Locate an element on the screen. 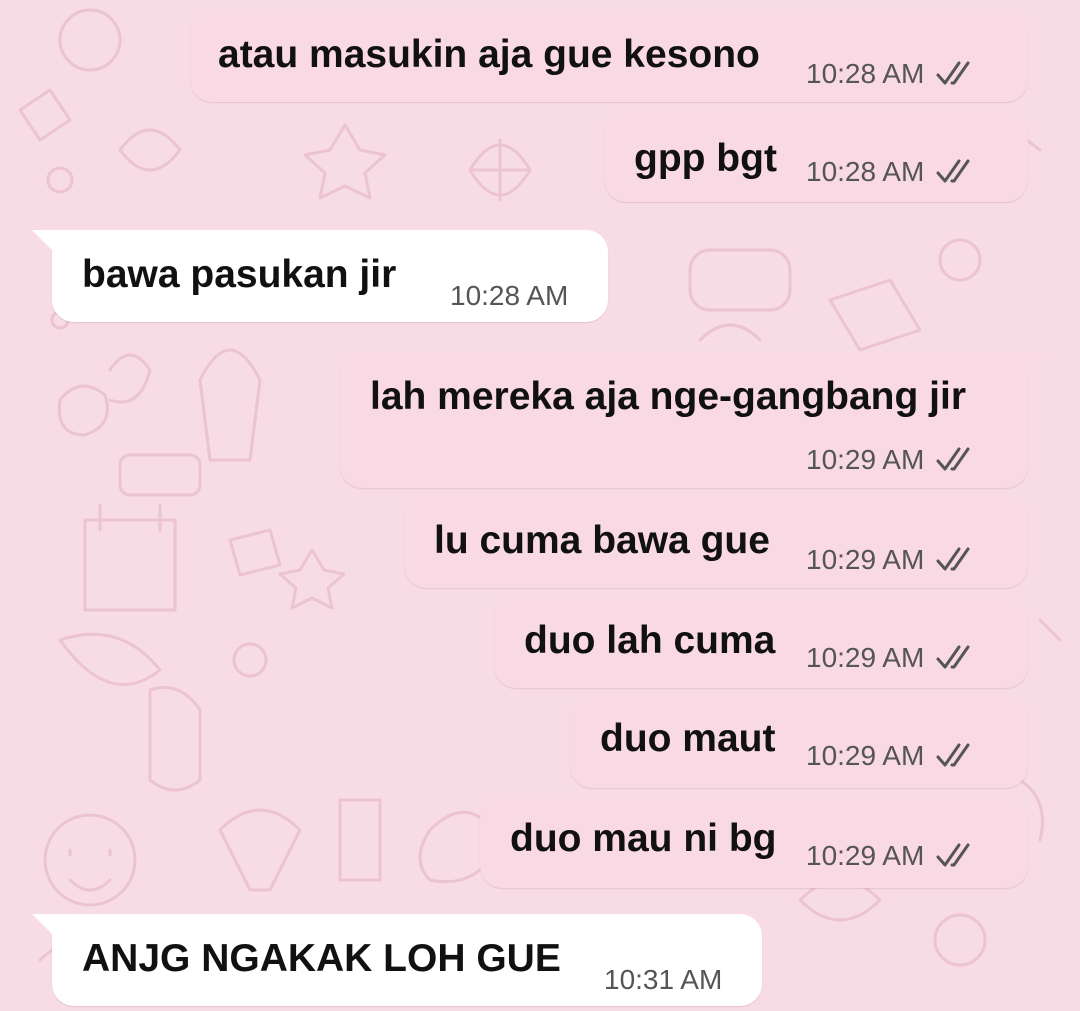 The width and height of the screenshot is (1080, 1011). outgoing-message-bubble: duo lah cuma 10:29 AM is located at coordinates (761, 642).